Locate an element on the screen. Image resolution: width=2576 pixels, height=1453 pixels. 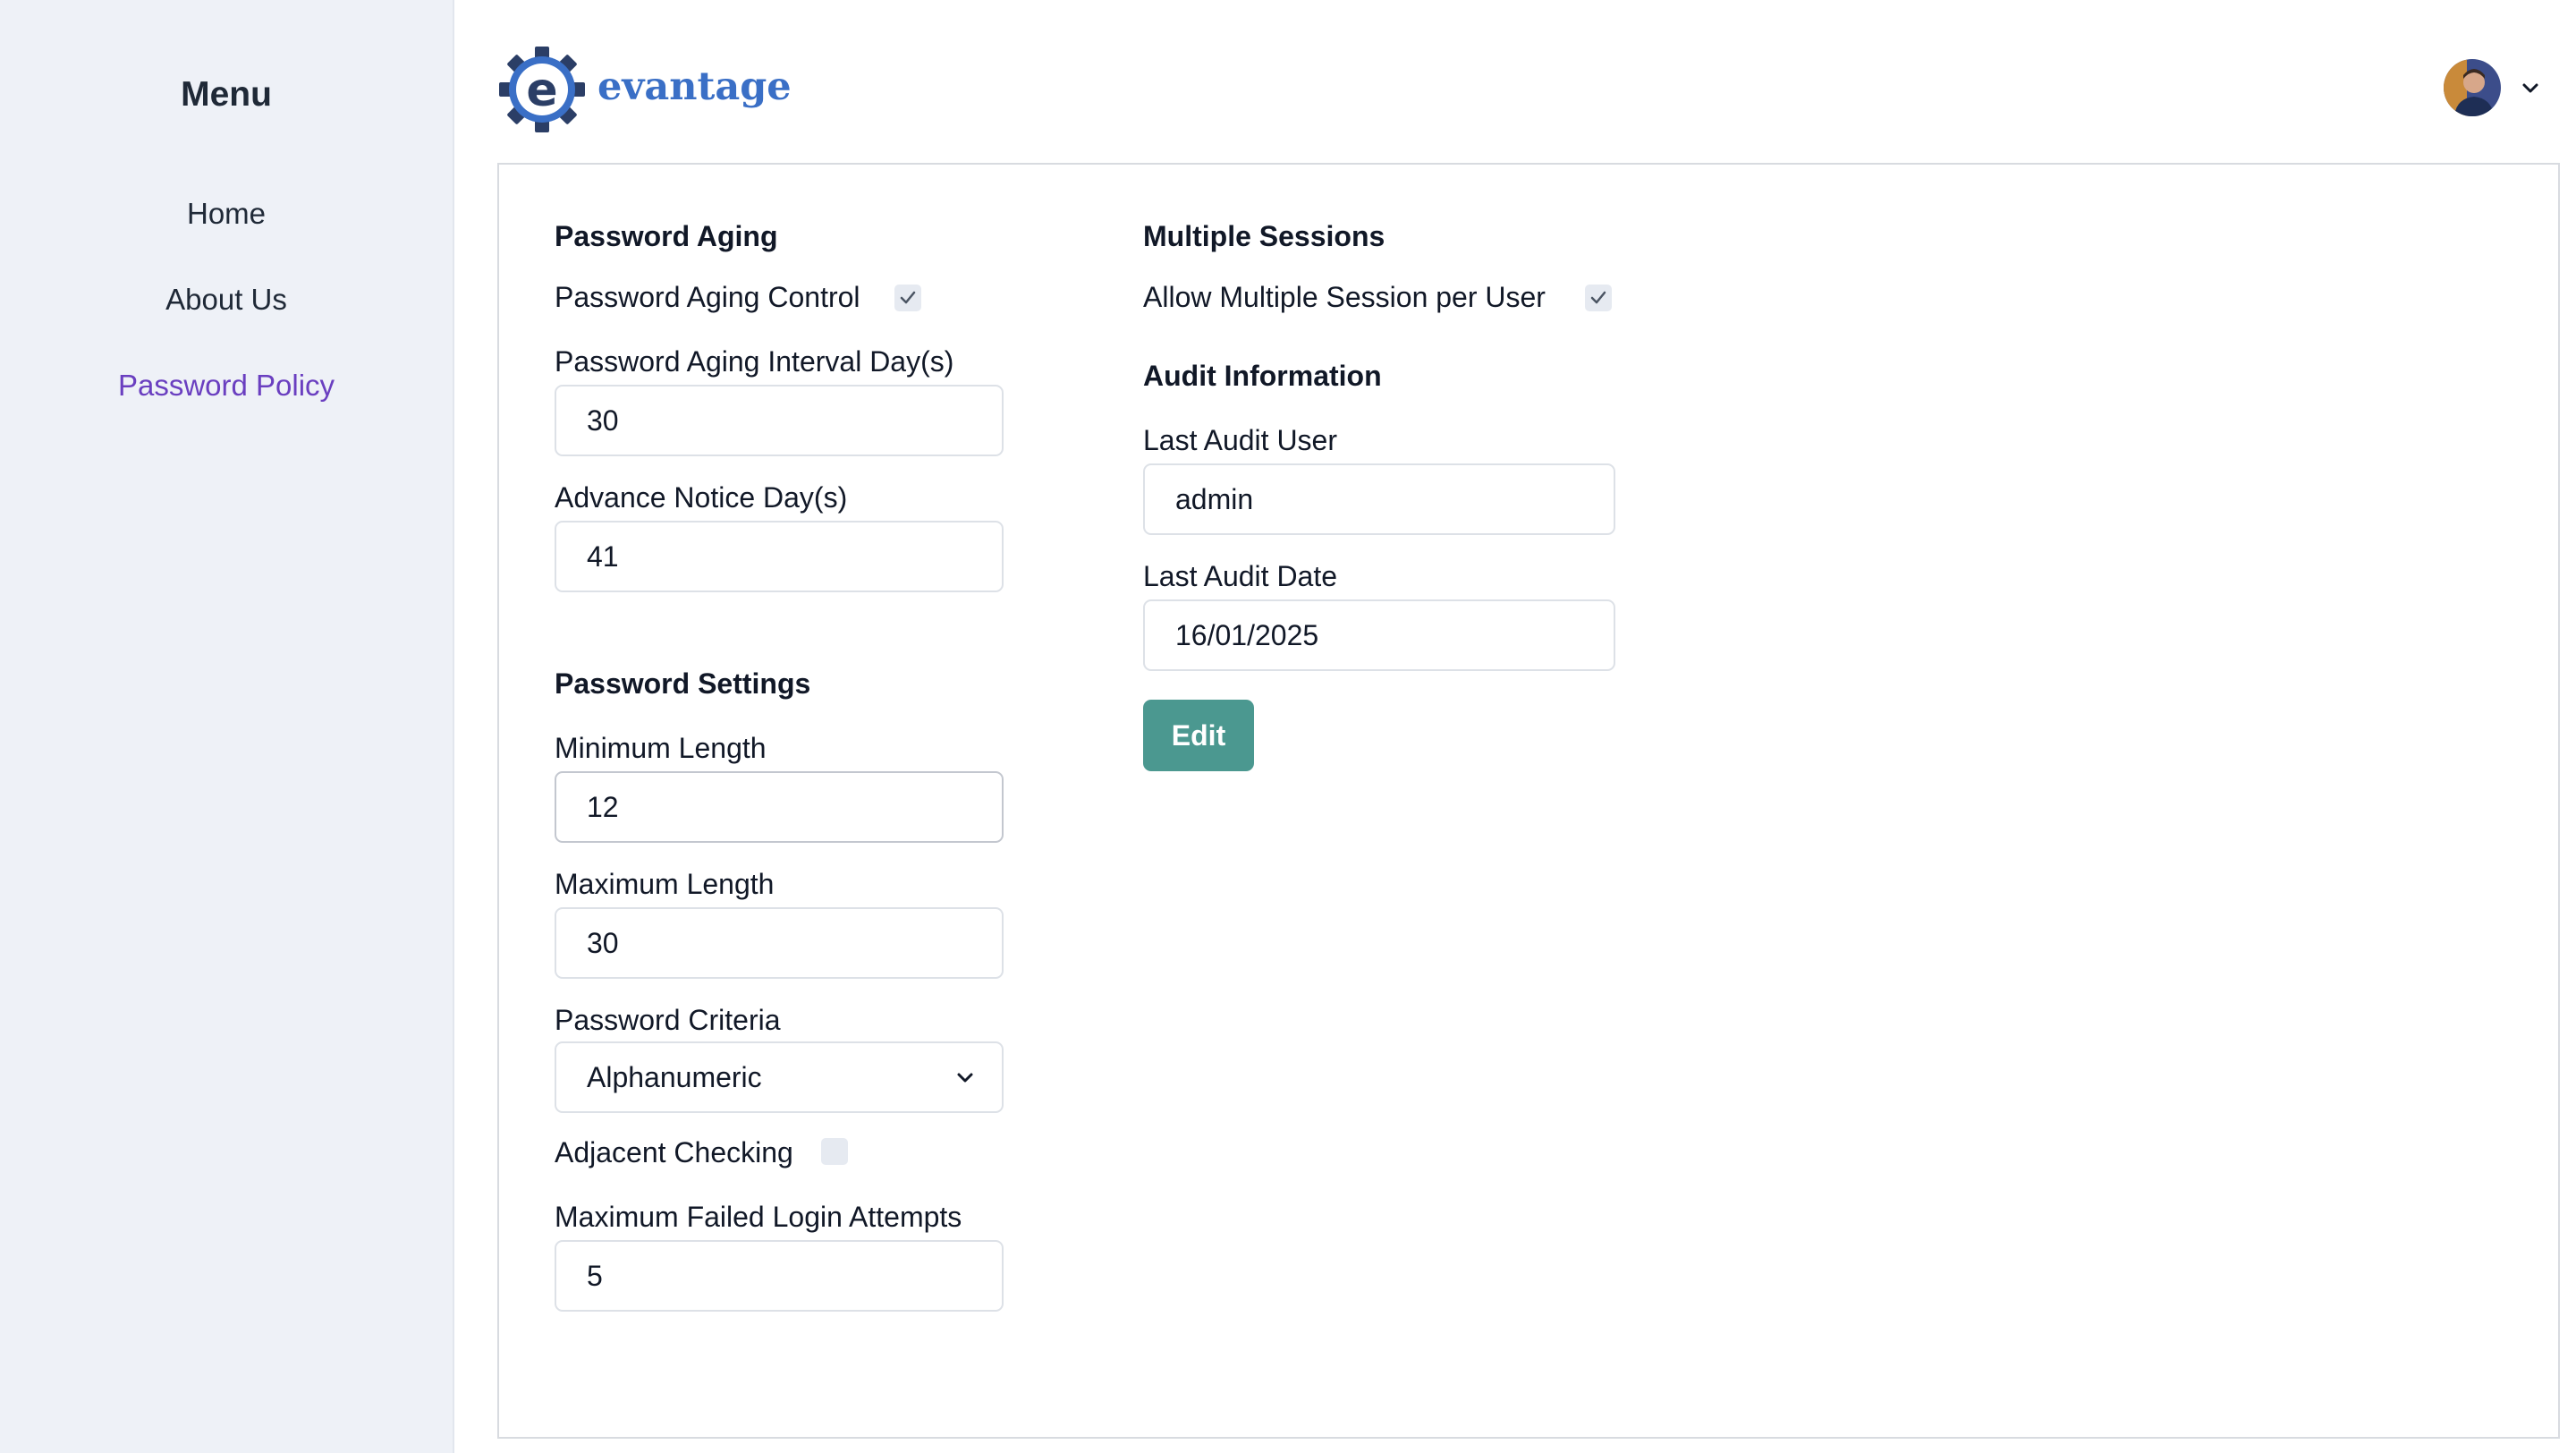
allow-multiple-session-label: Allow Multiple Session per User is located at coordinates (1344, 297).